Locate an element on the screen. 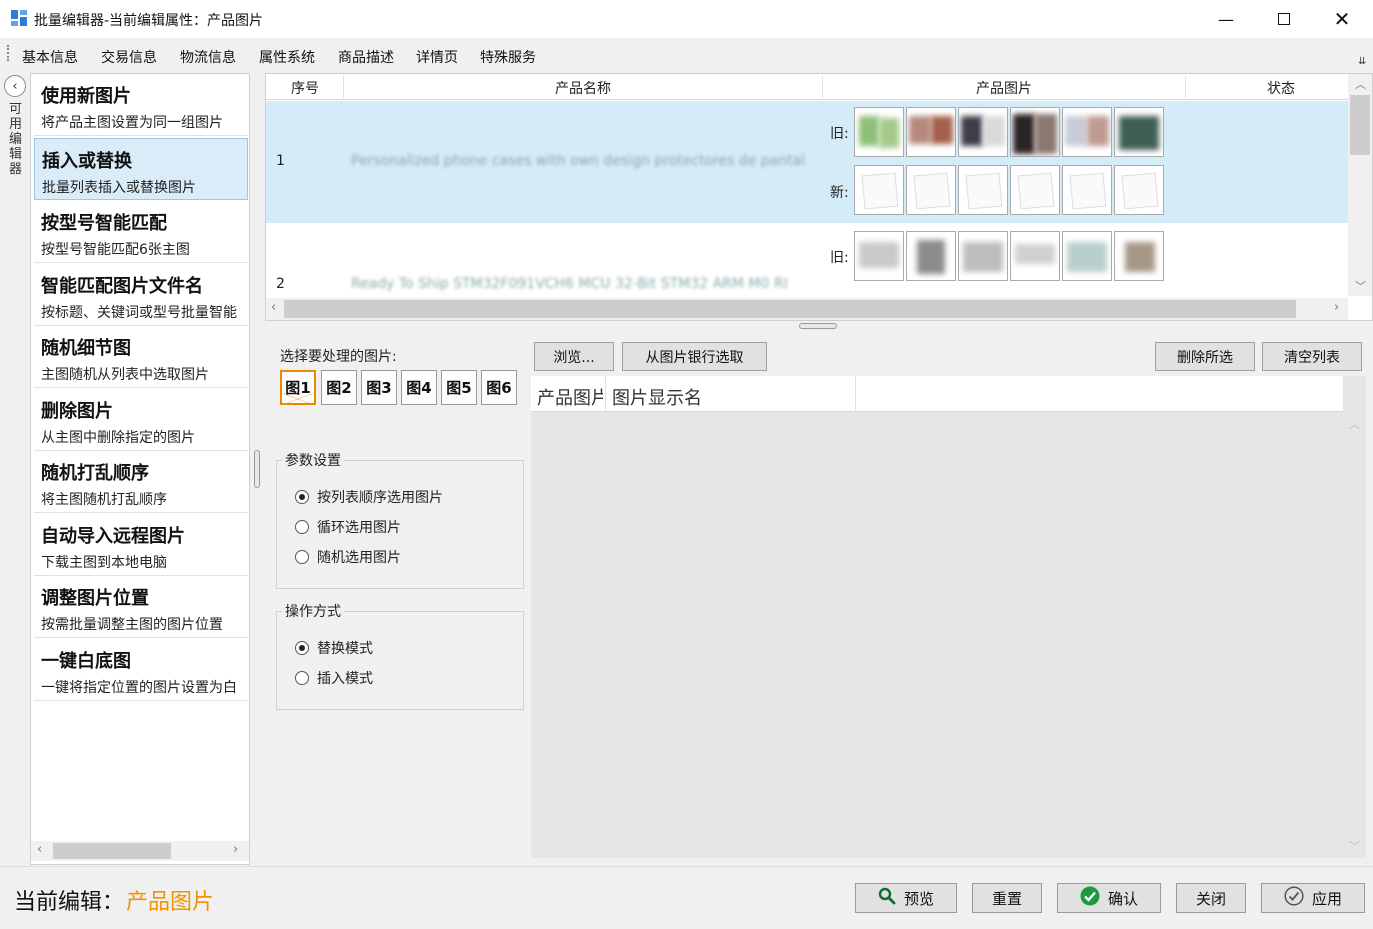 This screenshot has height=929, width=1373. editor-item-shuffle: 随机打乱顺序 将主图随机打乱顺序 is located at coordinates (141, 482).